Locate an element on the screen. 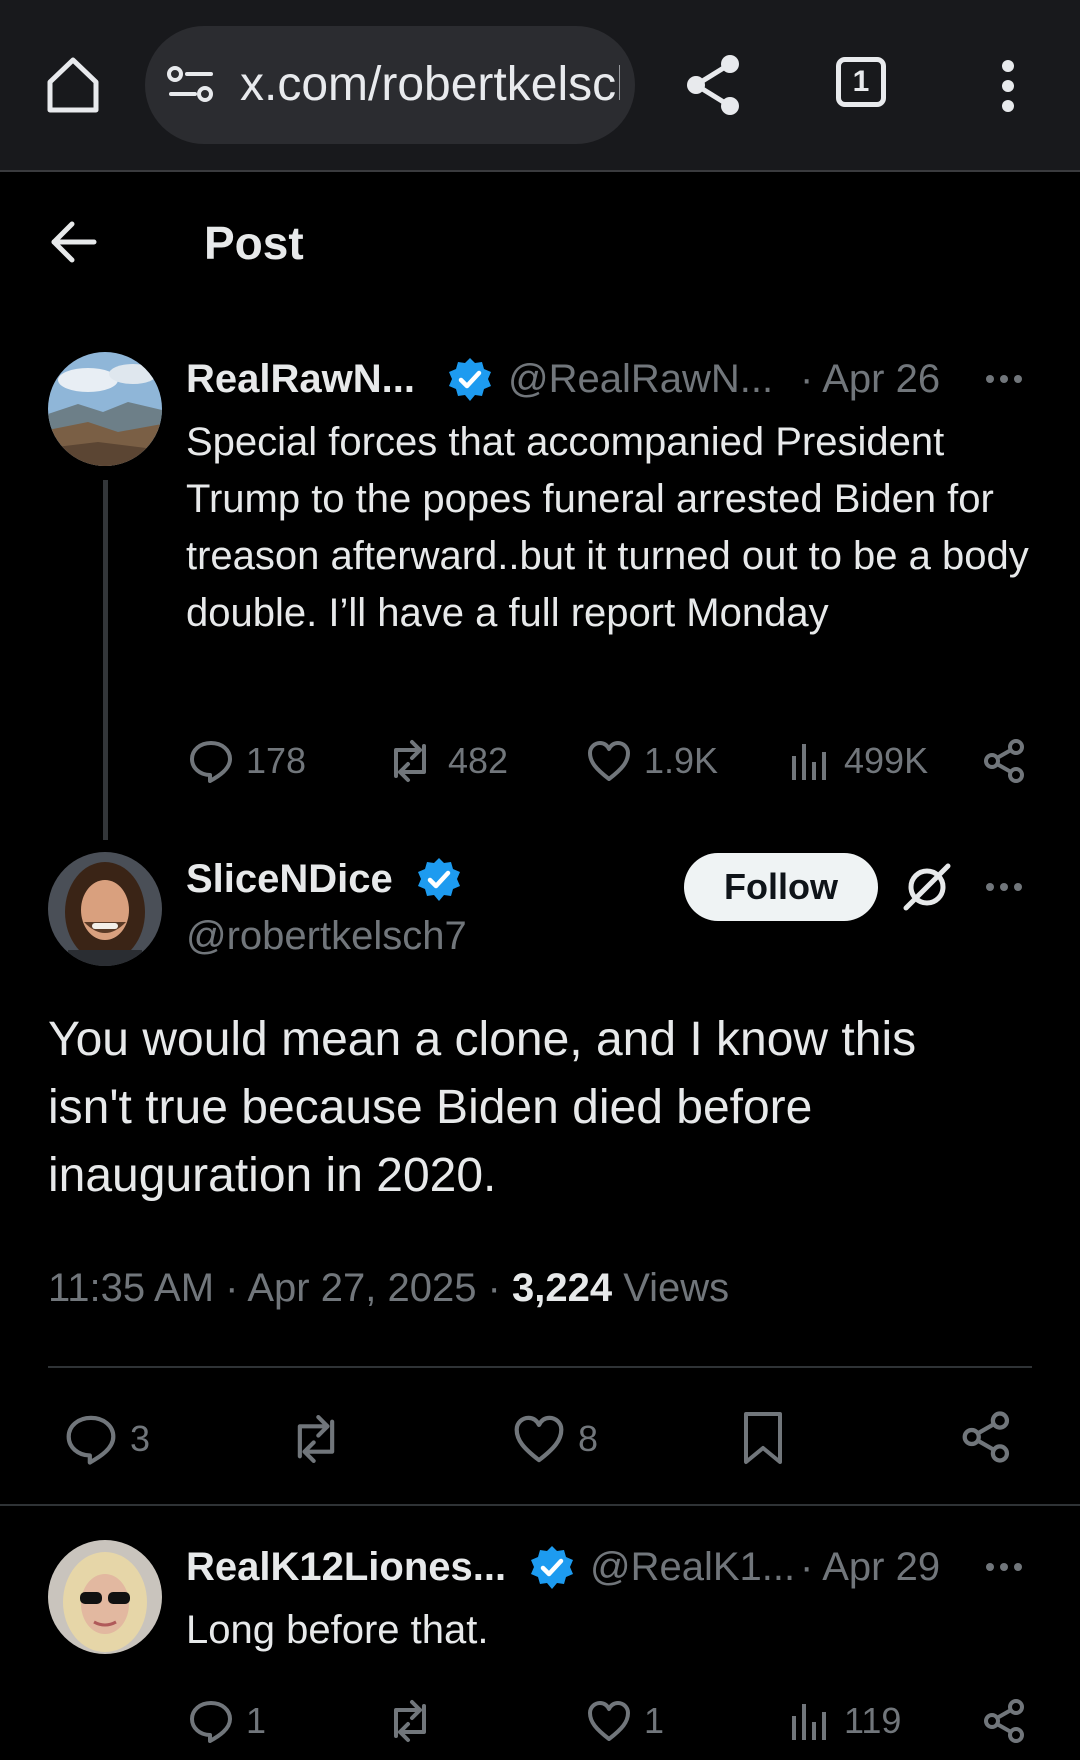 Image resolution: width=1080 pixels, height=1760 pixels. site-settings-icon is located at coordinates (191, 85).